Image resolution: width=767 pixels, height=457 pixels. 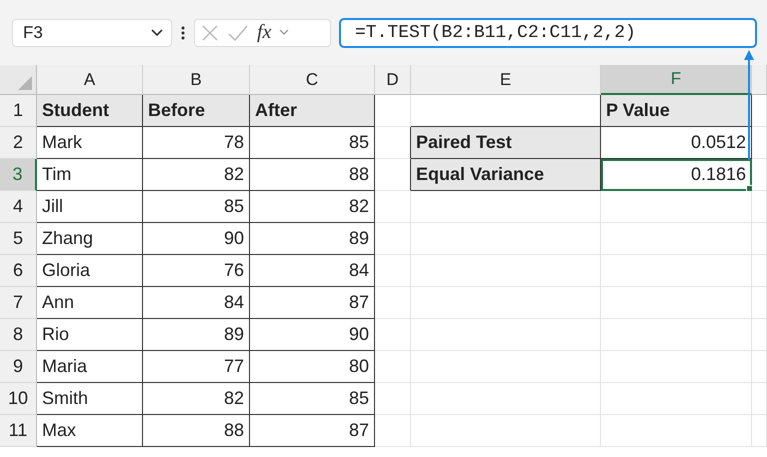 I want to click on table-cell: Tim, so click(x=90, y=175).